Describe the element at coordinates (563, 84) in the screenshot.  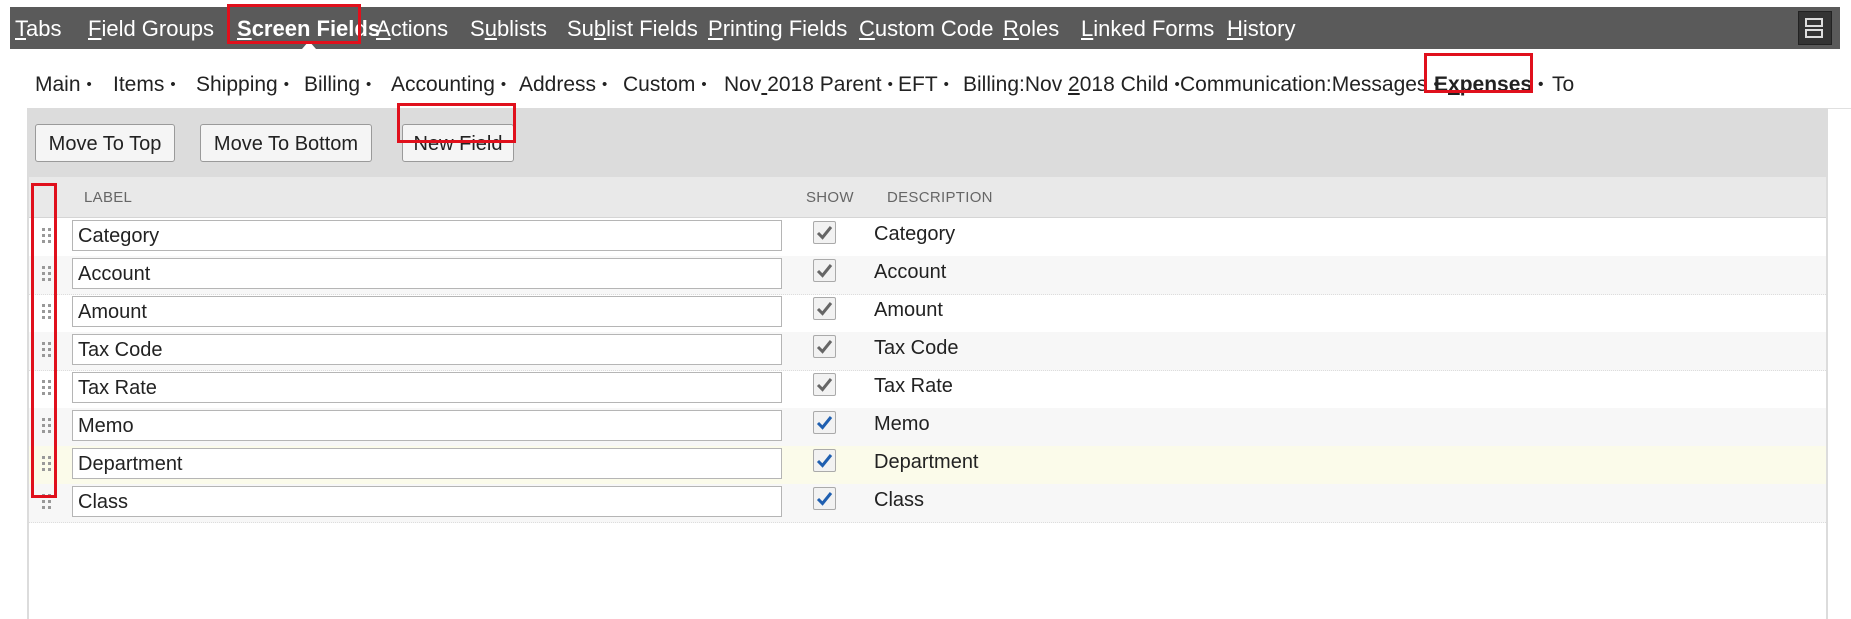
I see `subtab-address: Address •` at that location.